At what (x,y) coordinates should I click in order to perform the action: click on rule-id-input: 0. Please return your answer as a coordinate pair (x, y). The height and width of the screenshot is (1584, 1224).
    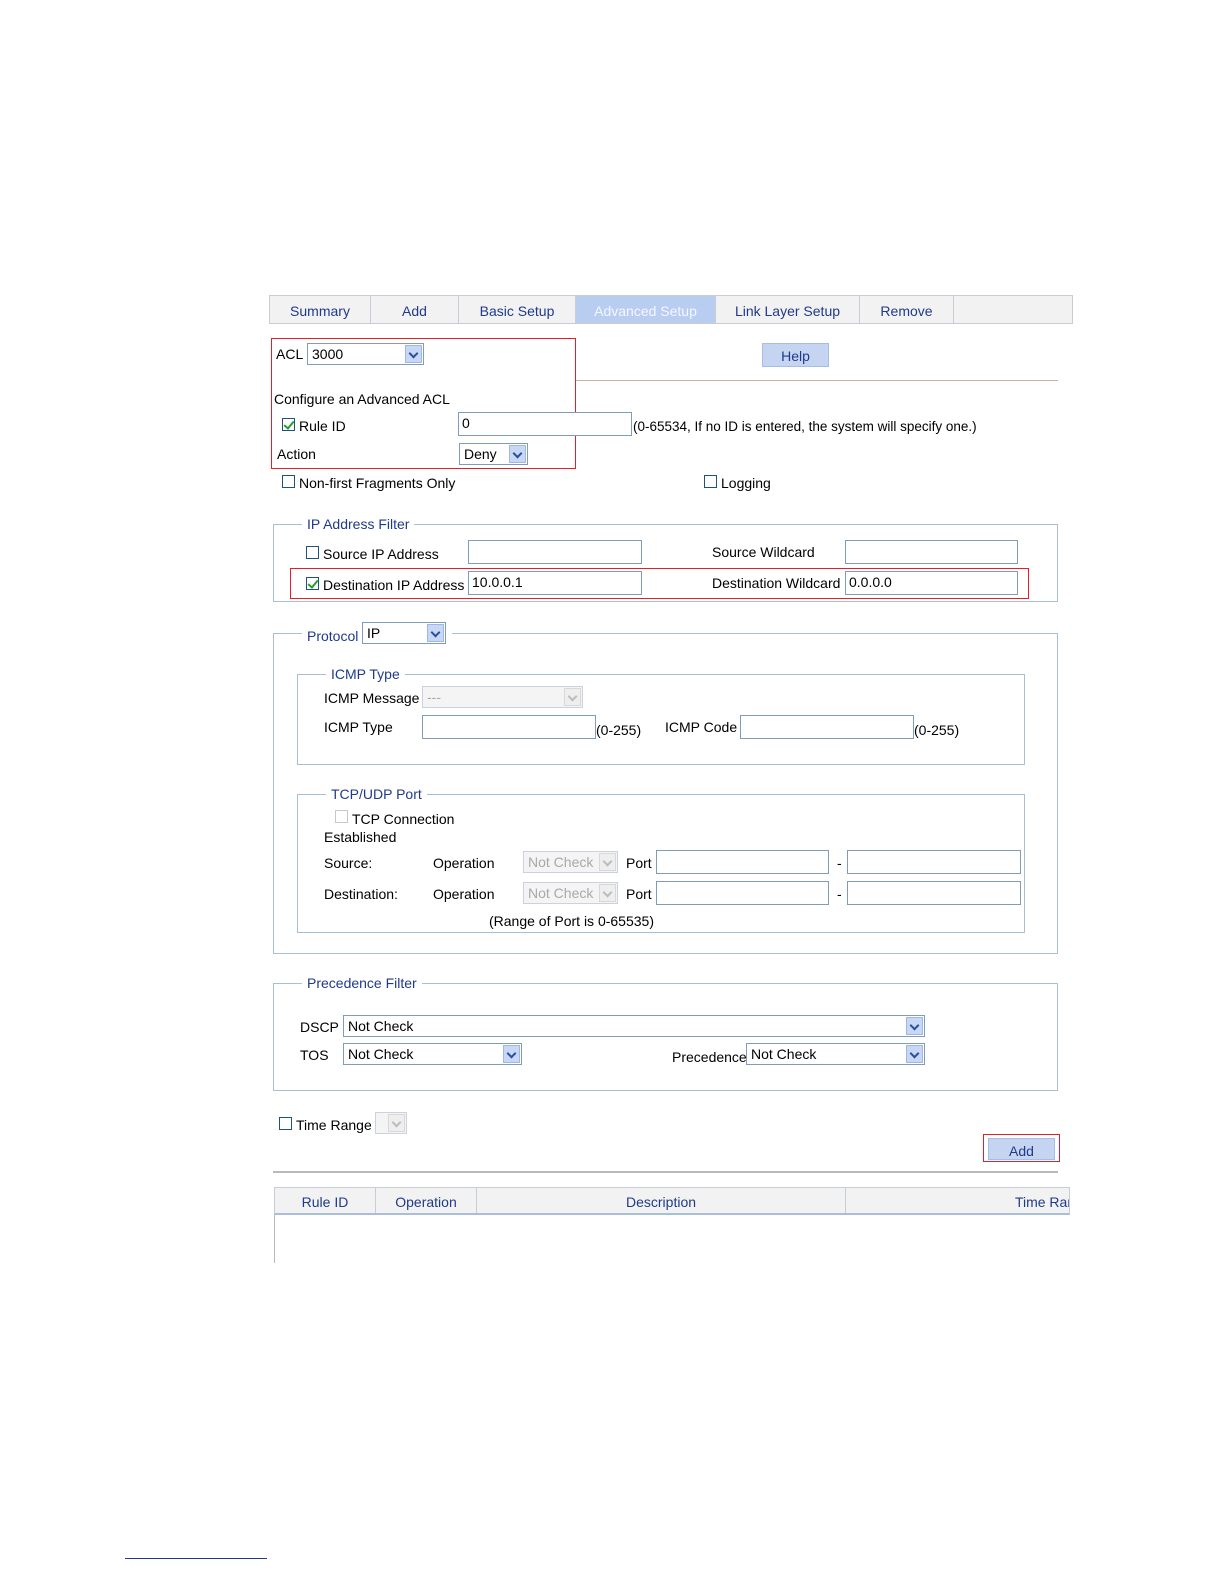
    Looking at the image, I should click on (545, 424).